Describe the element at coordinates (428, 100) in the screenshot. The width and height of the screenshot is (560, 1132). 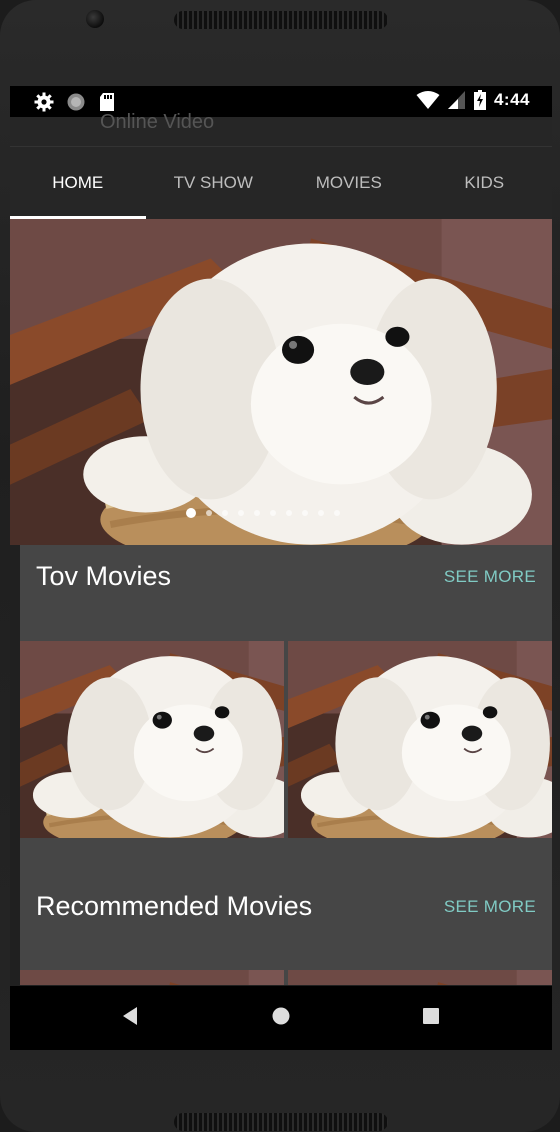
I see `wifi-icon` at that location.